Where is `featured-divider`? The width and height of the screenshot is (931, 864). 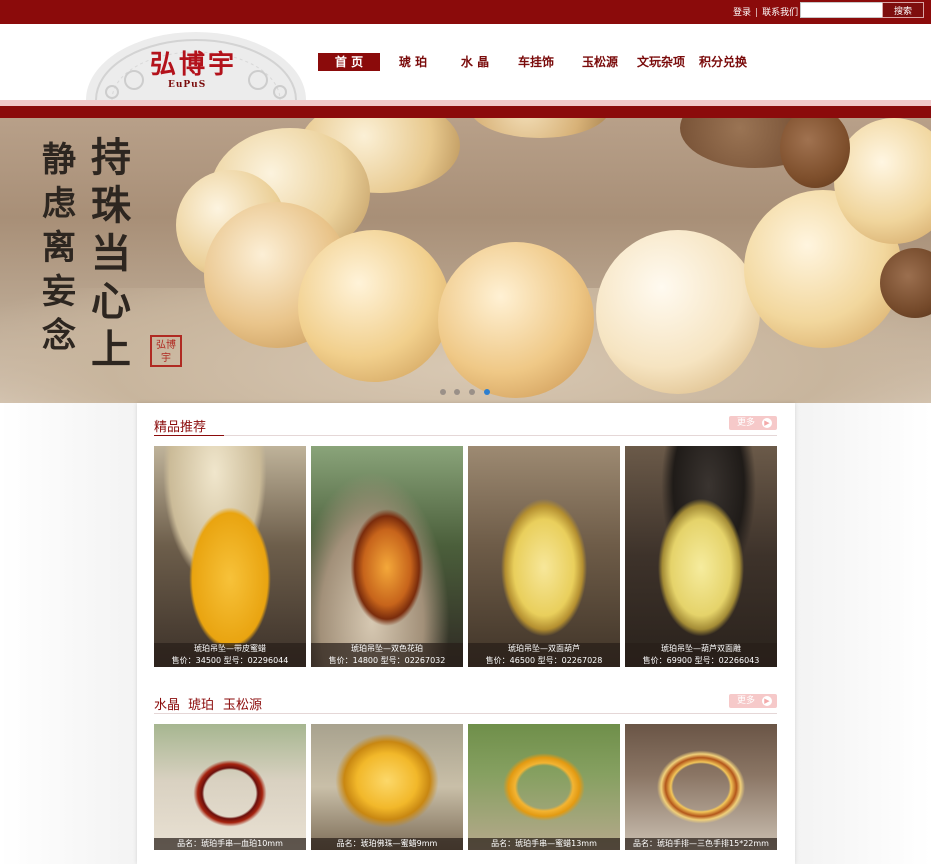 featured-divider is located at coordinates (500, 435).